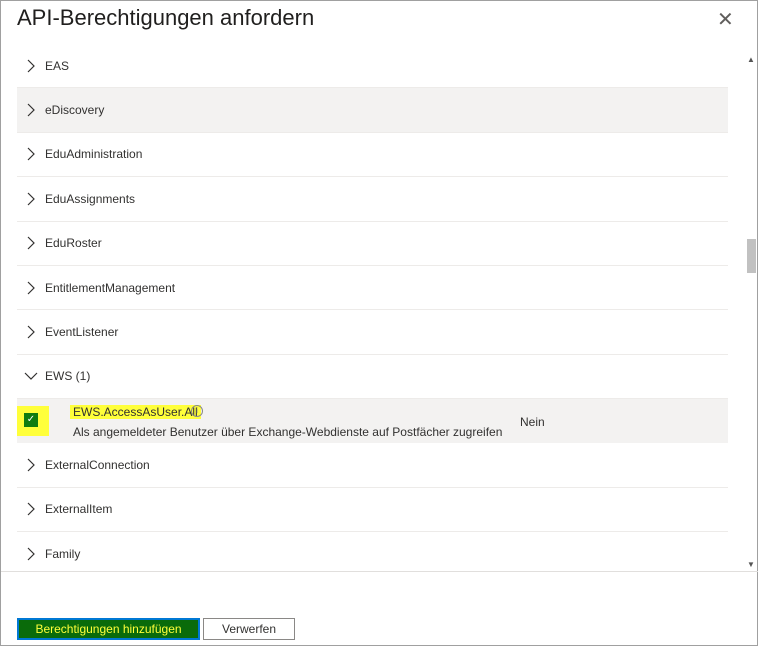 The image size is (758, 646). Describe the element at coordinates (372, 244) in the screenshot. I see `api-list-item: EduRoster` at that location.